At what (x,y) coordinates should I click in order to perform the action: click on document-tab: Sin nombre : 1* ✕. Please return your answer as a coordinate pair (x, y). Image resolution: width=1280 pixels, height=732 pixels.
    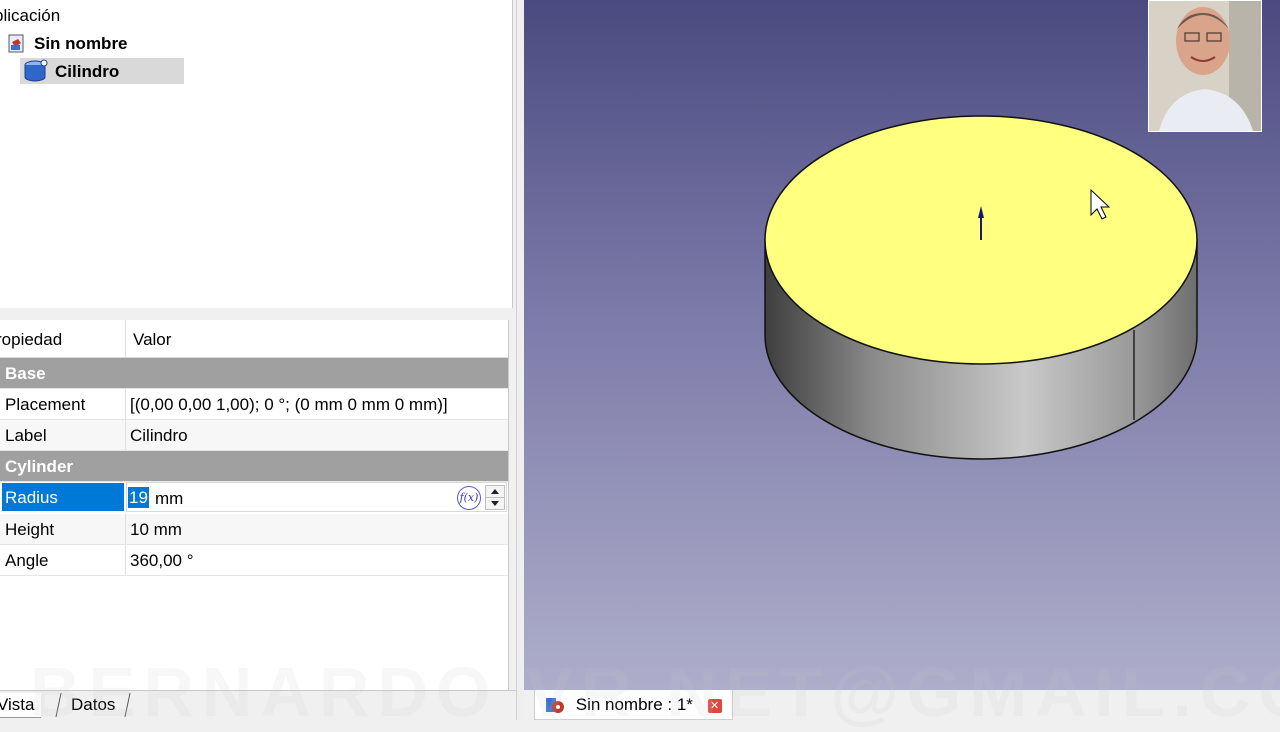
    Looking at the image, I should click on (633, 705).